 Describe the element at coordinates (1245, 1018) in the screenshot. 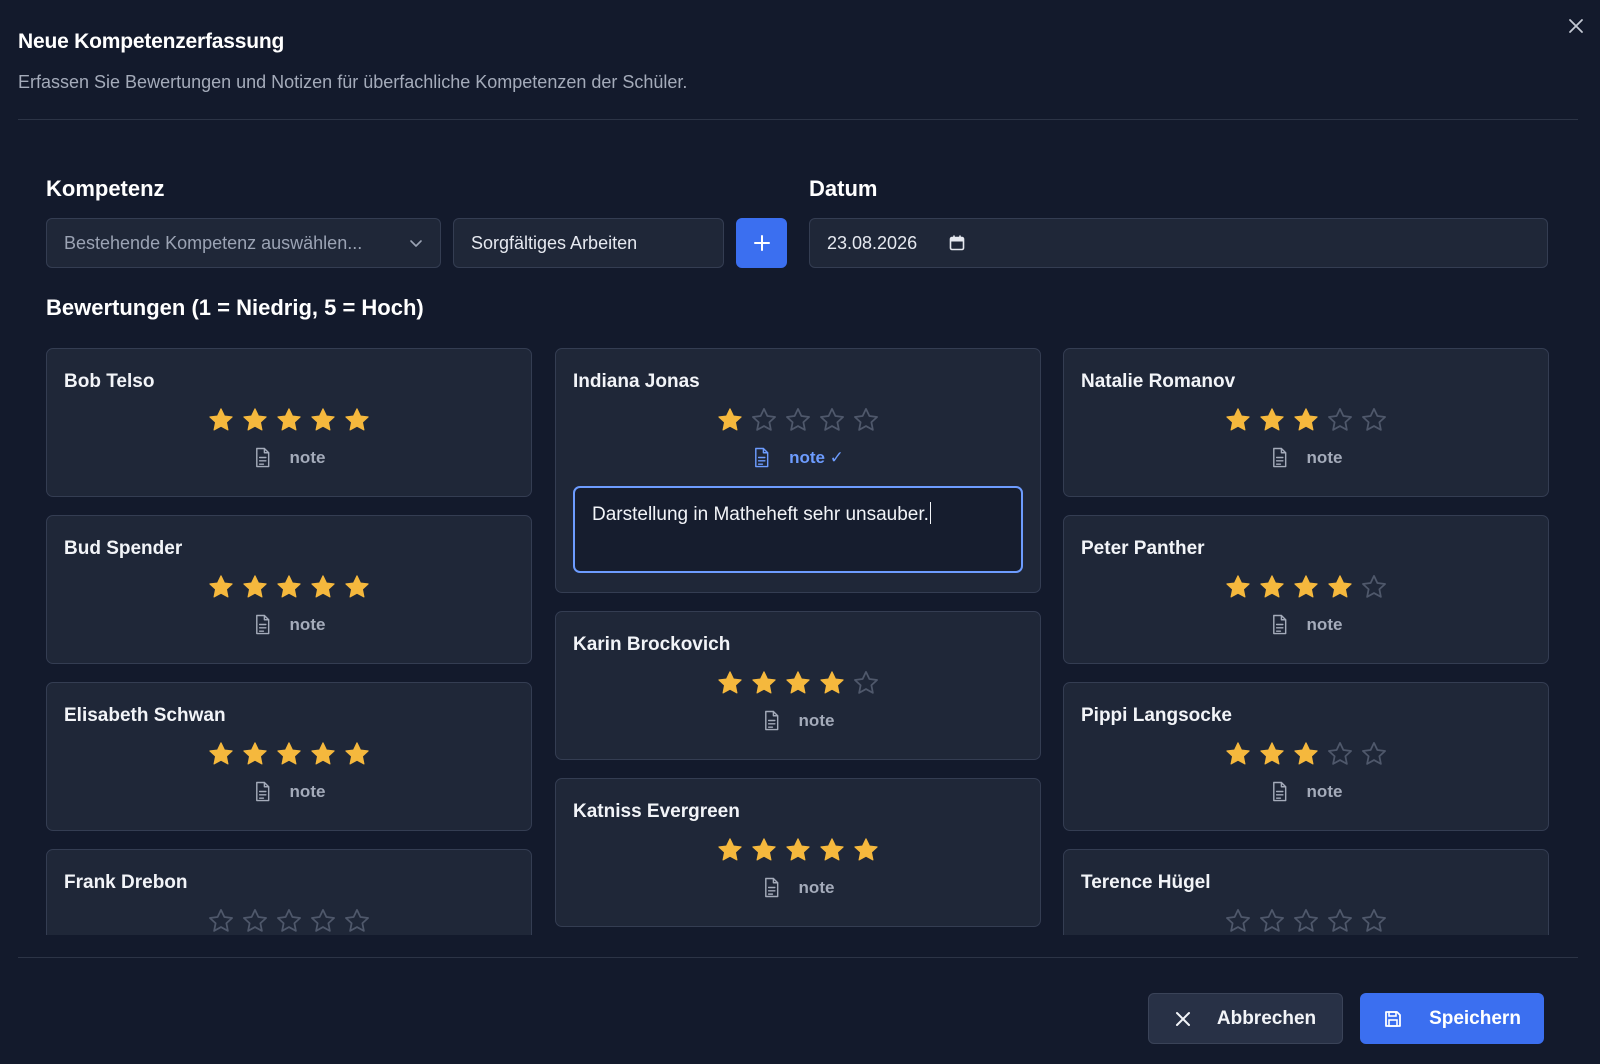

I see `cancel-button: Abbrechen` at that location.